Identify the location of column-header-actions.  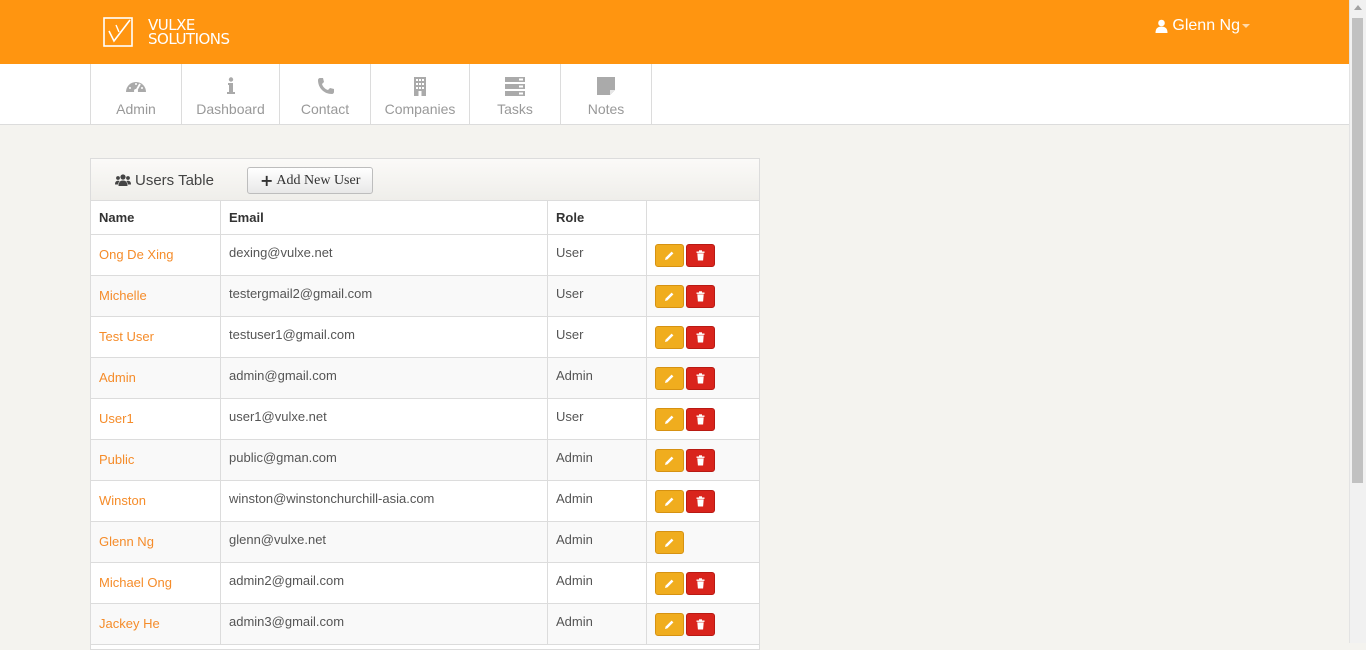
(702, 218).